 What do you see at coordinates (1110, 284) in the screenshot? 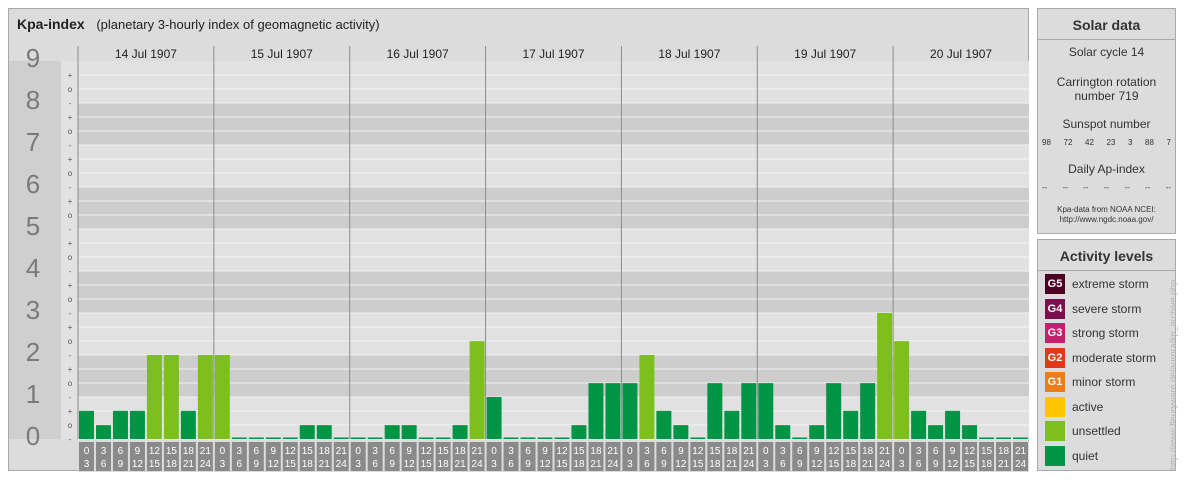
I see `legend-label: extreme storm` at bounding box center [1110, 284].